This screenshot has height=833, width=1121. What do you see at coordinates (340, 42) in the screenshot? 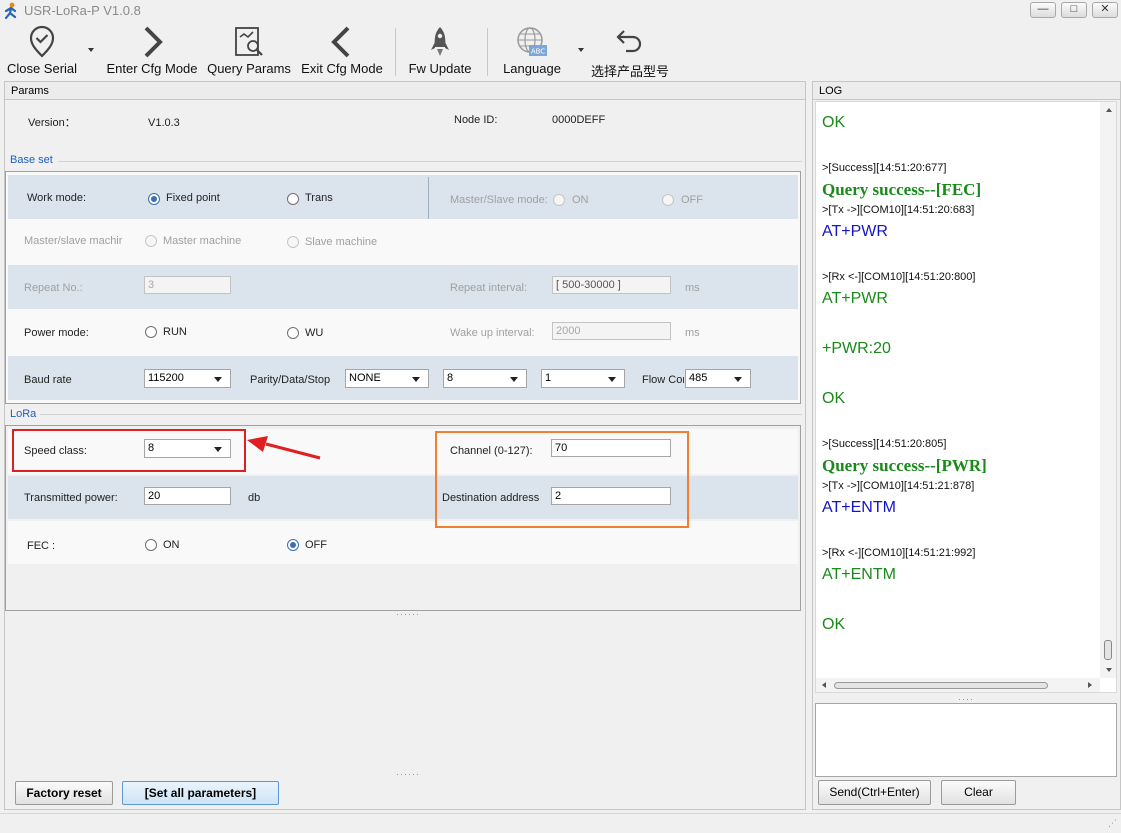
I see `chevron-left-icon` at bounding box center [340, 42].